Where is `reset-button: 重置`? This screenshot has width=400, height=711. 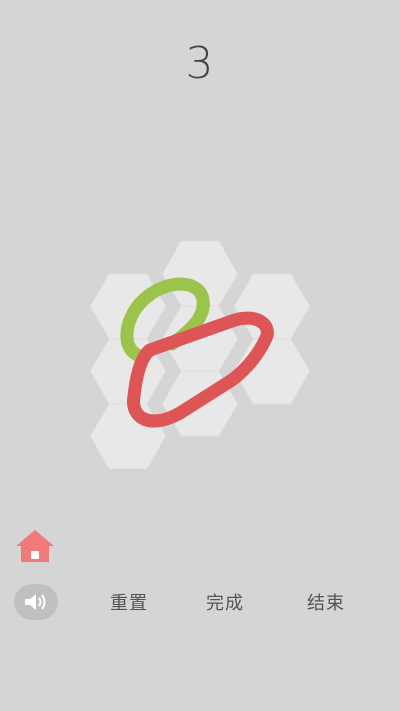
reset-button: 重置 is located at coordinates (129, 602).